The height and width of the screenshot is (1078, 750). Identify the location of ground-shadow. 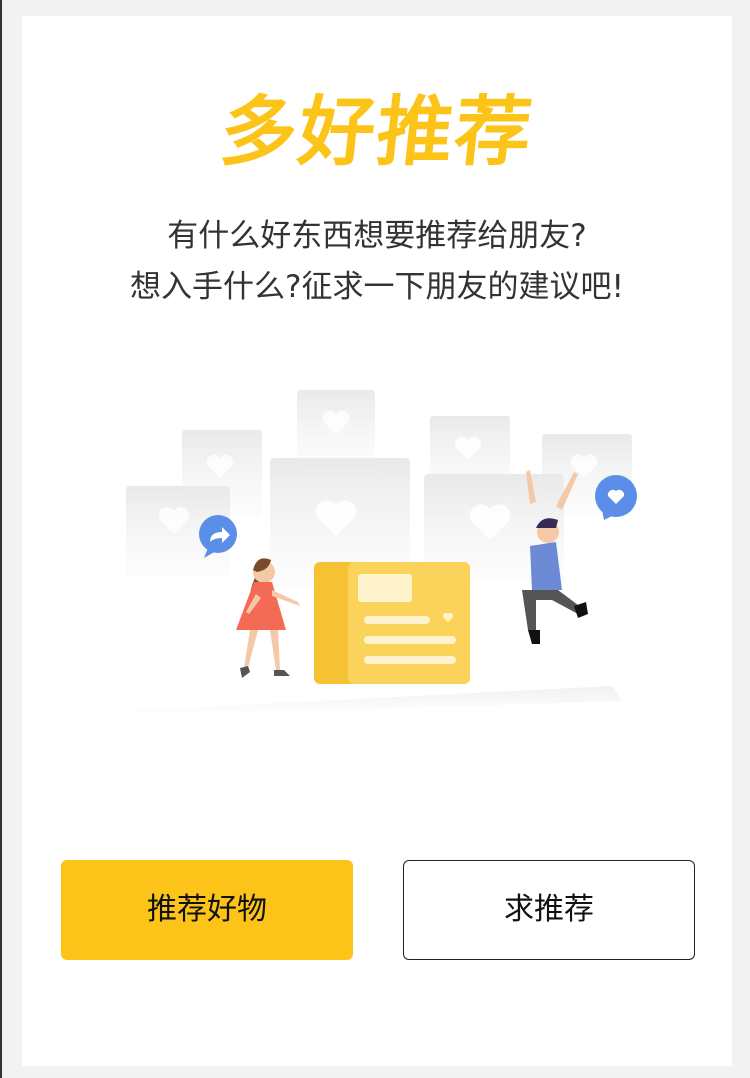
(372, 701).